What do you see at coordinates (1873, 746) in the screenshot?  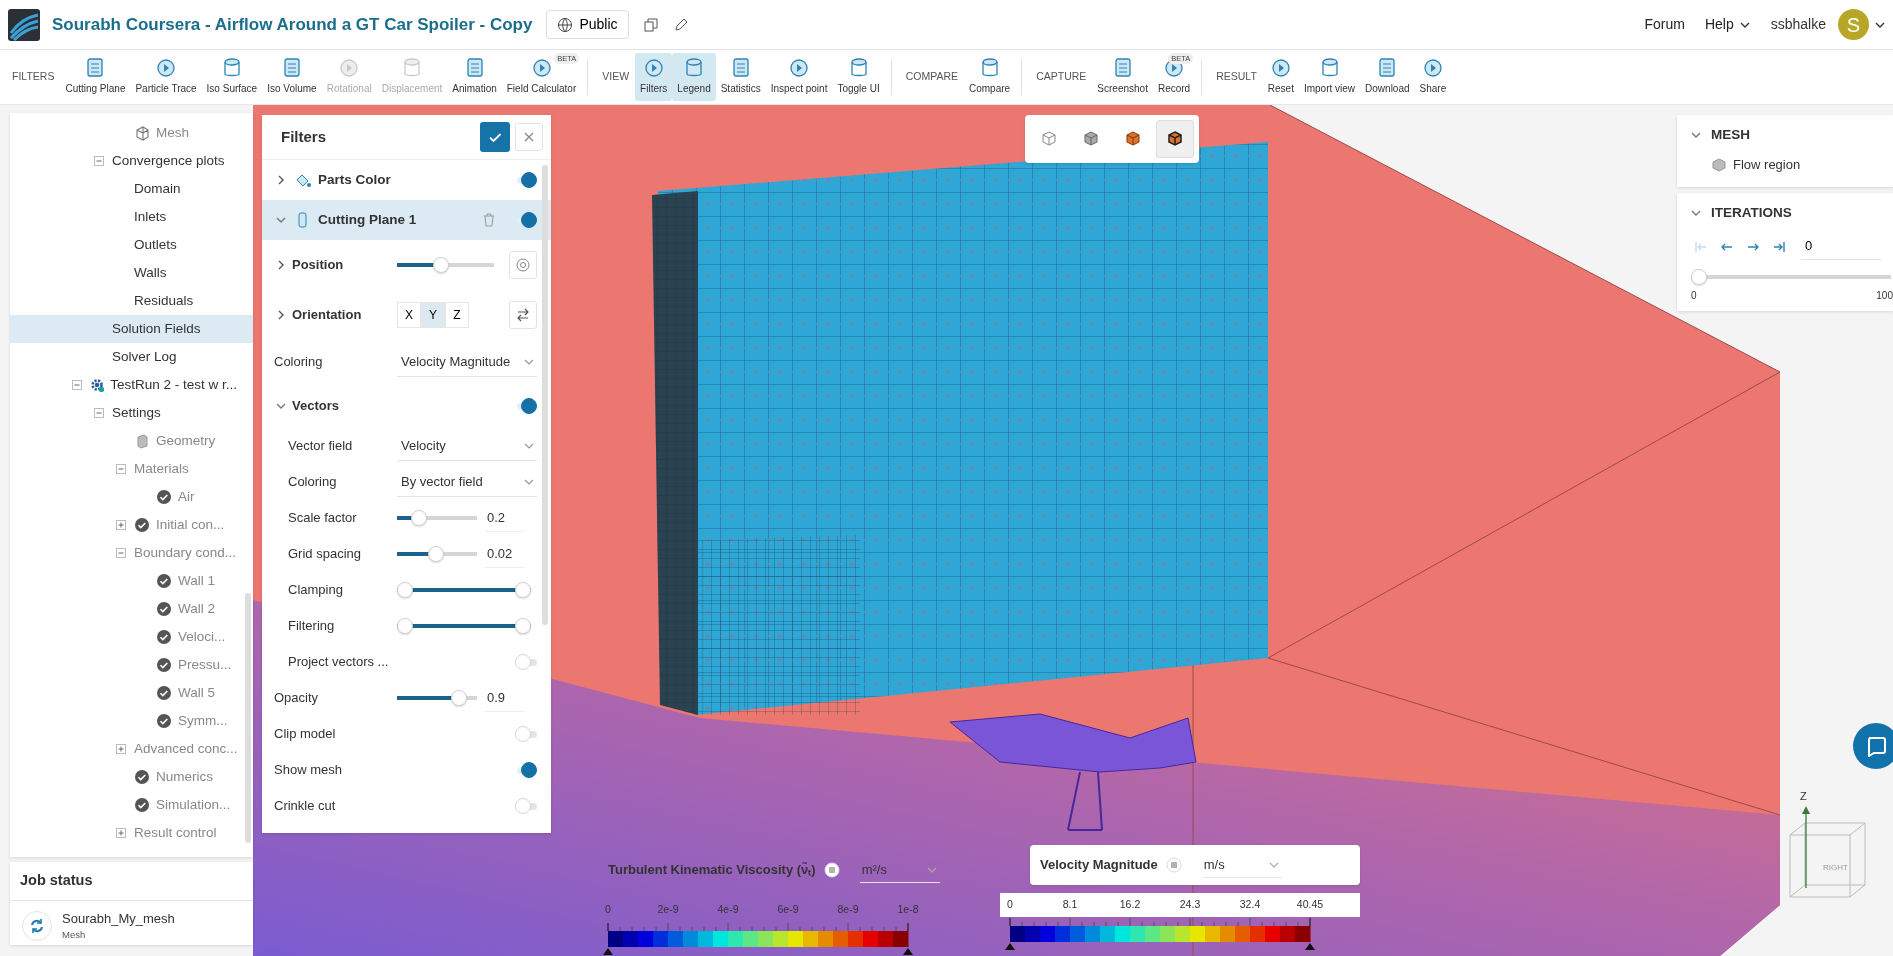 I see `chat-button` at bounding box center [1873, 746].